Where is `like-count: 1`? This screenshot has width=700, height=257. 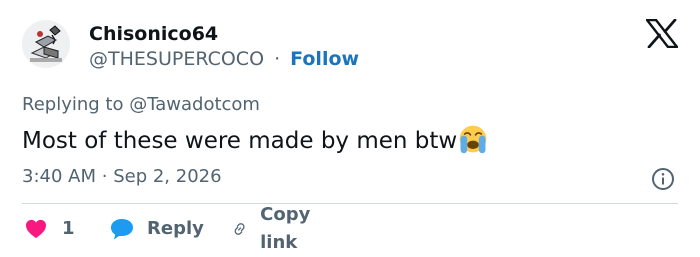 like-count: 1 is located at coordinates (68, 228).